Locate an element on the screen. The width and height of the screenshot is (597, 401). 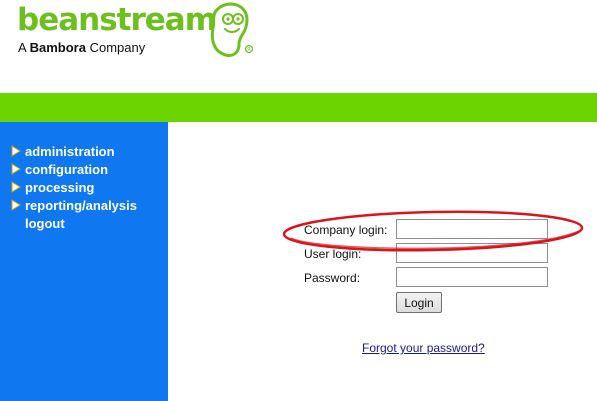
company-login-input is located at coordinates (472, 229).